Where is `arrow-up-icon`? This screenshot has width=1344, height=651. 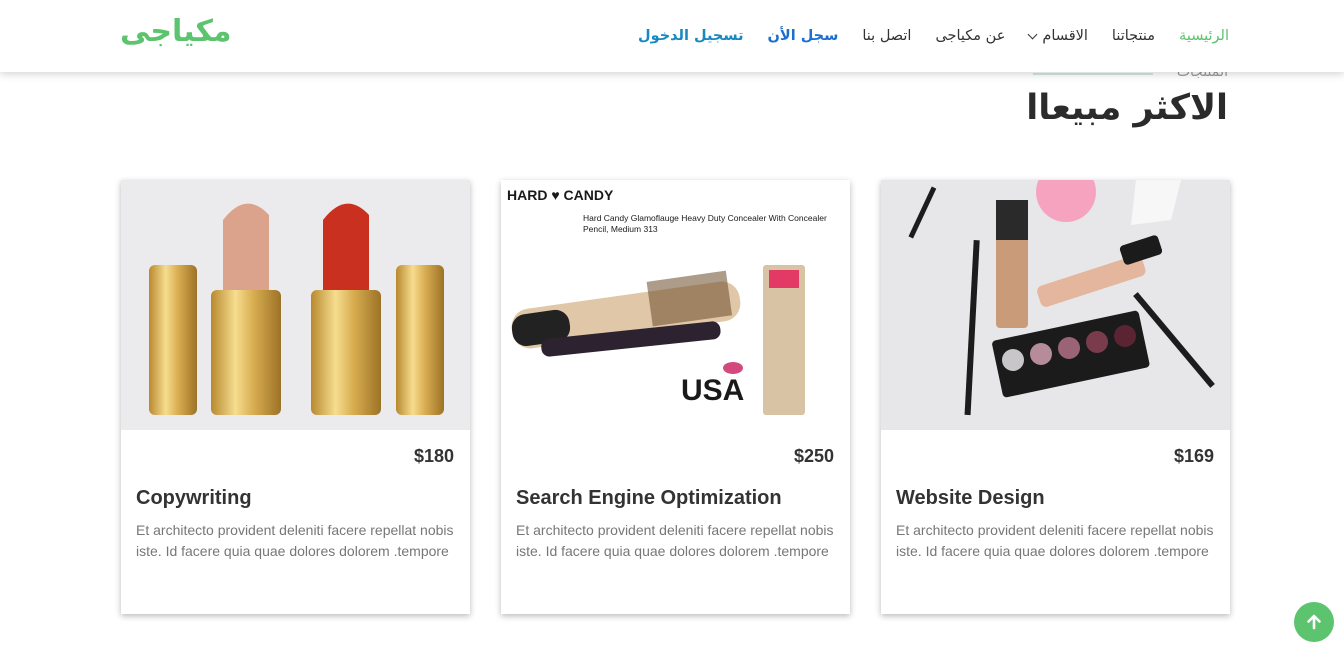 arrow-up-icon is located at coordinates (1314, 622).